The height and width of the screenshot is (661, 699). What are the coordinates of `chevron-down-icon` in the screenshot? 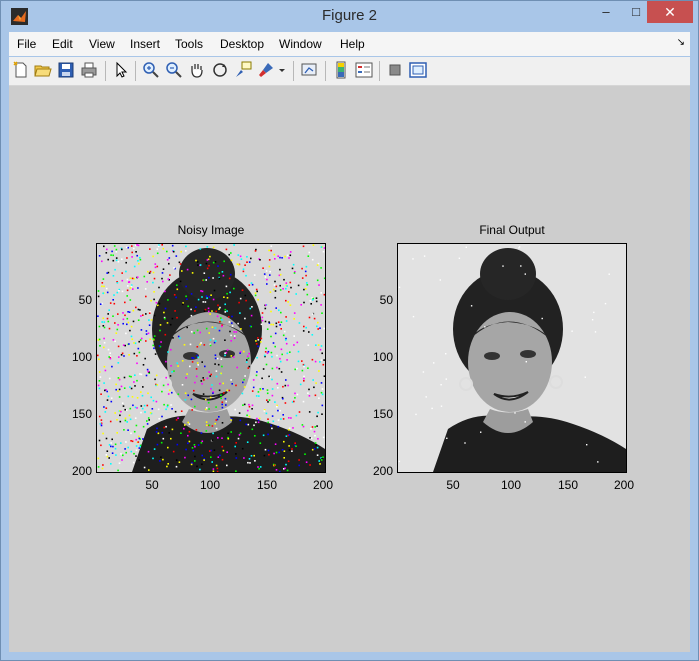 It's located at (282, 70).